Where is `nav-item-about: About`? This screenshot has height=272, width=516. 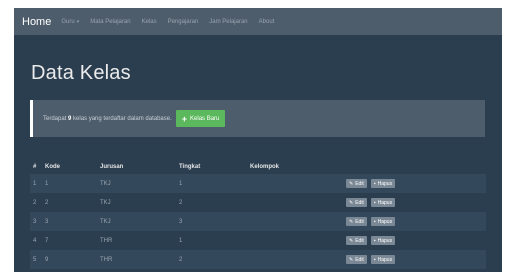
nav-item-about: About is located at coordinates (267, 22).